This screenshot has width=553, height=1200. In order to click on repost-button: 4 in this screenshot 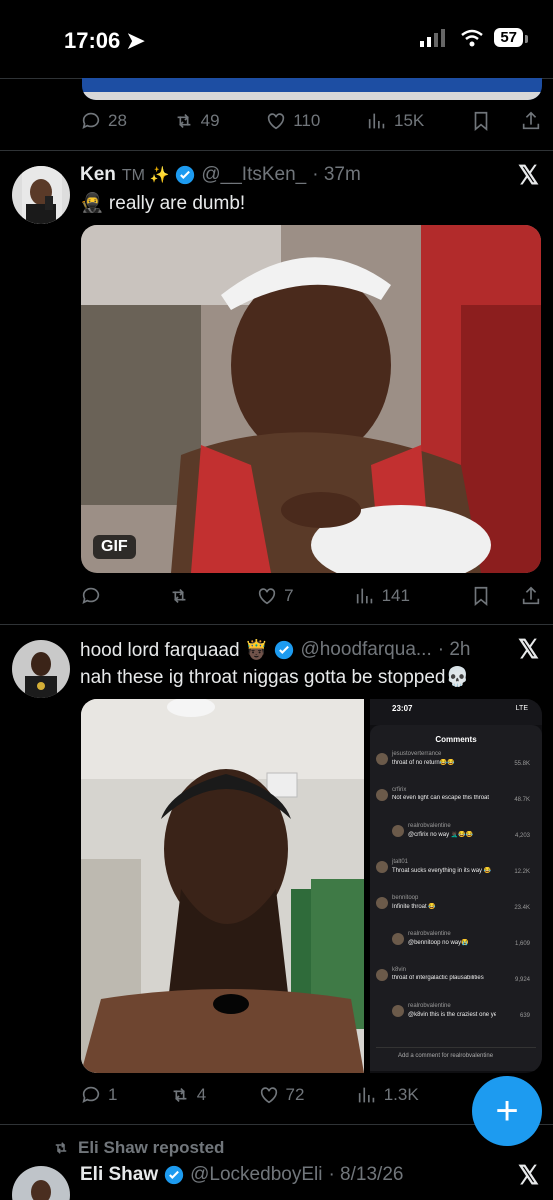, I will do `click(187, 1095)`.